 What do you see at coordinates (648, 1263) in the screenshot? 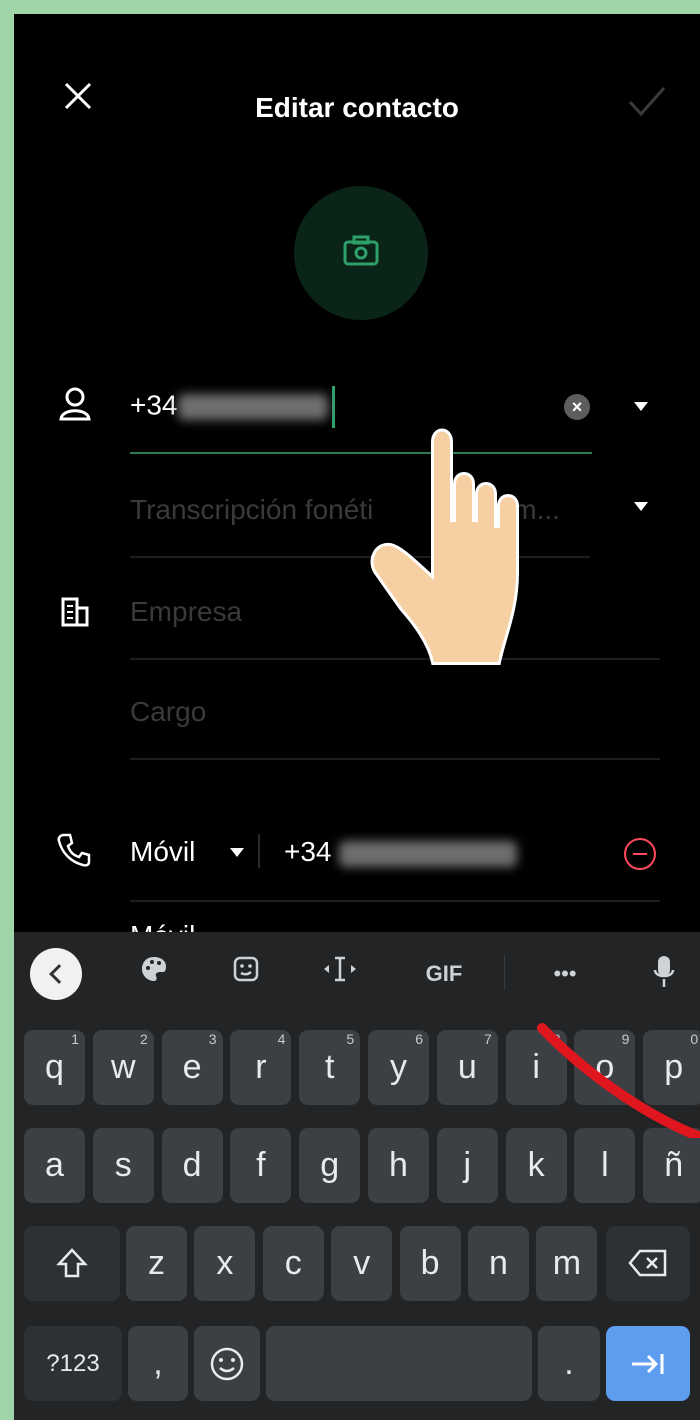
I see `backspace-key` at bounding box center [648, 1263].